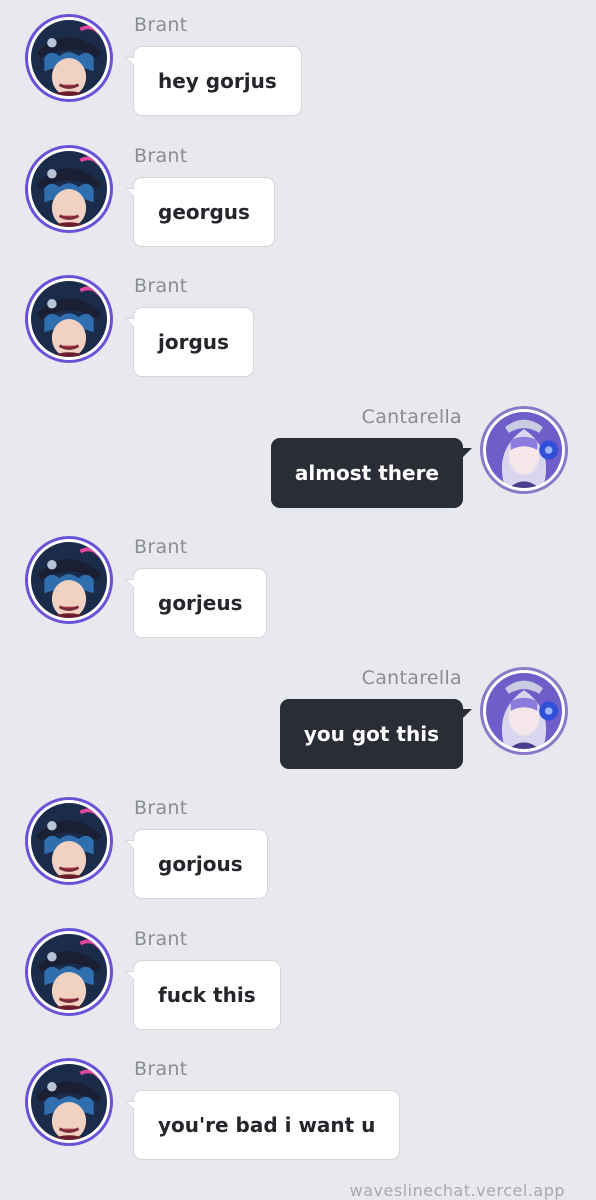  Describe the element at coordinates (298, 979) in the screenshot. I see `chat-message: Brant fuck this` at that location.